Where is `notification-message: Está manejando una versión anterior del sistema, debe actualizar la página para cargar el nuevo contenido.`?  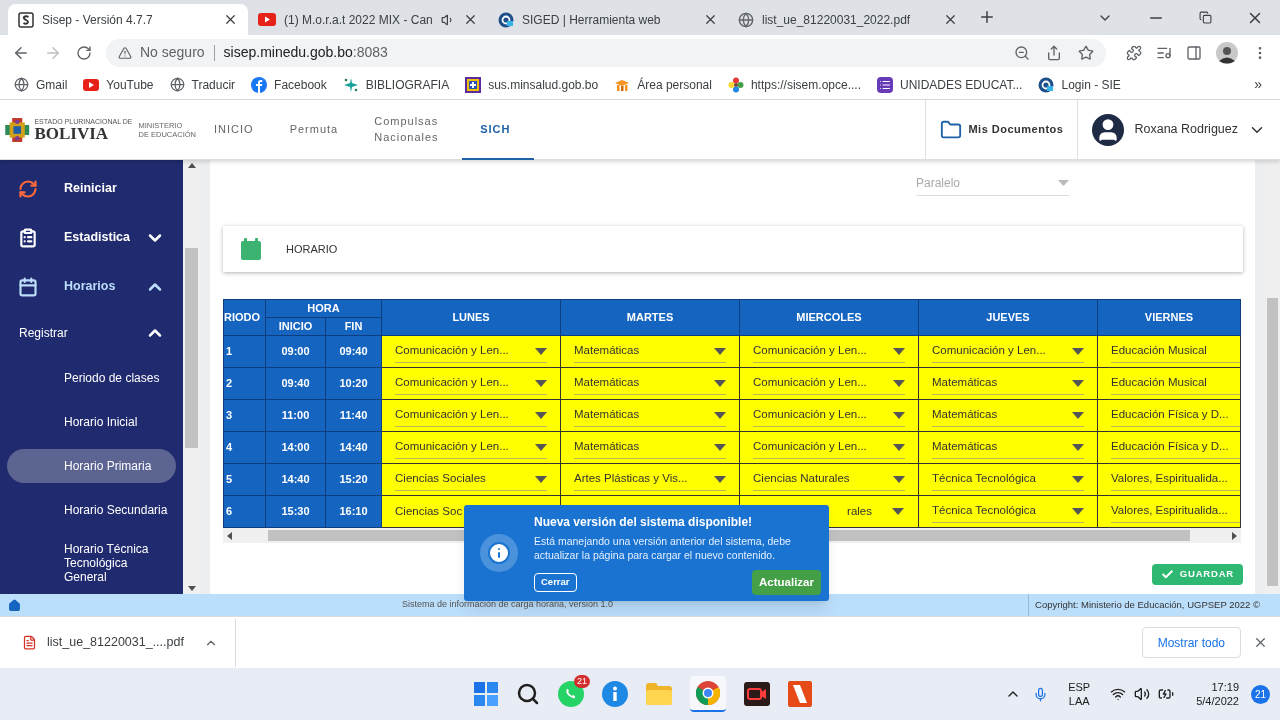 notification-message: Está manejando una versión anterior del sistema, debe actualizar la página para cargar el nuevo contenido. is located at coordinates (663, 548).